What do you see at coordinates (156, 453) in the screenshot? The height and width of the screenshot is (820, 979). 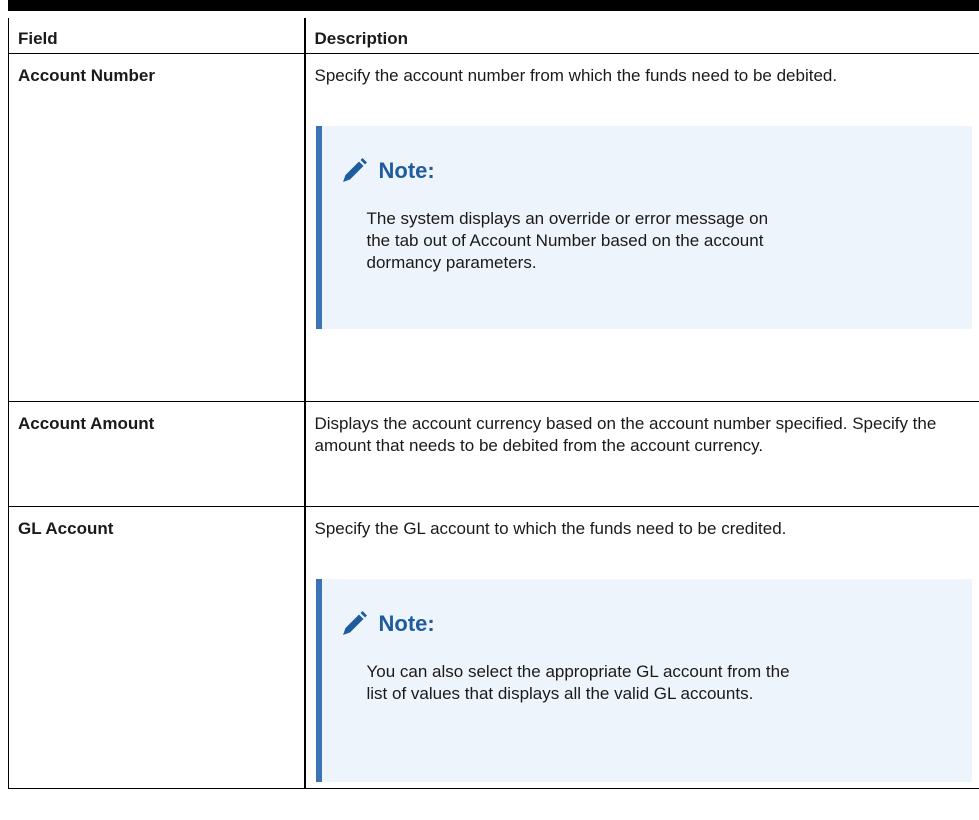 I see `field-name: Account Amount` at bounding box center [156, 453].